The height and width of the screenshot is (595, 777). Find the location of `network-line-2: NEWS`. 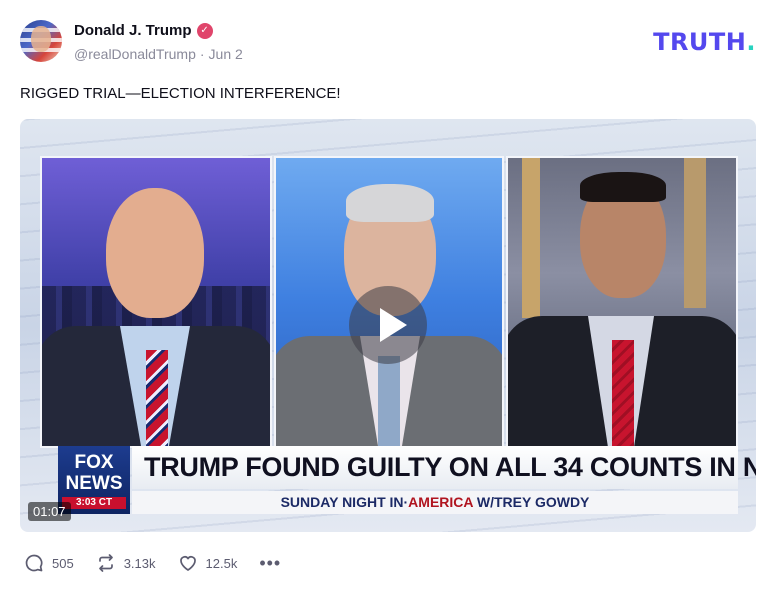

network-line-2: NEWS is located at coordinates (94, 483).